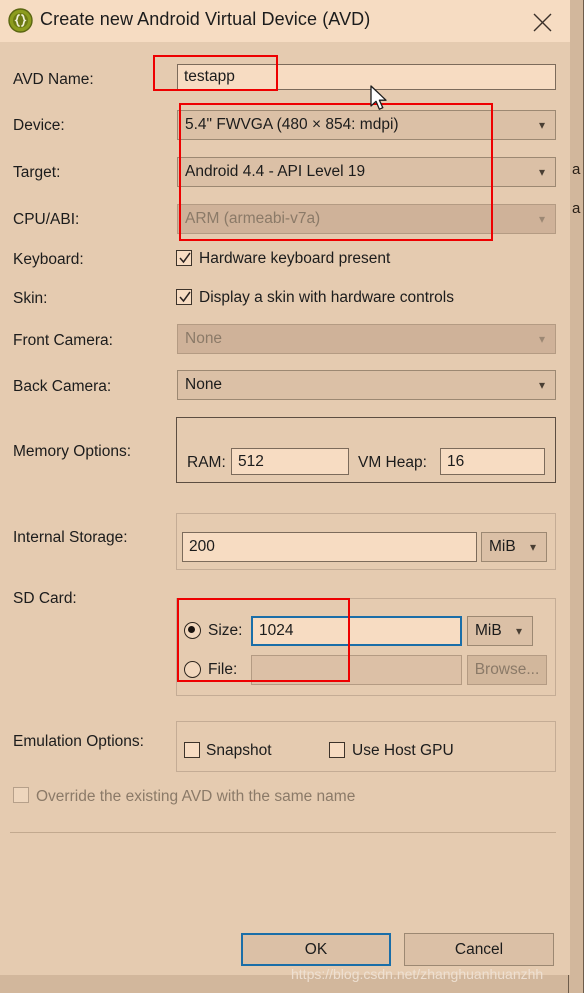  Describe the element at coordinates (403, 750) in the screenshot. I see `use-host-gpu-label: Use Host GPU` at that location.